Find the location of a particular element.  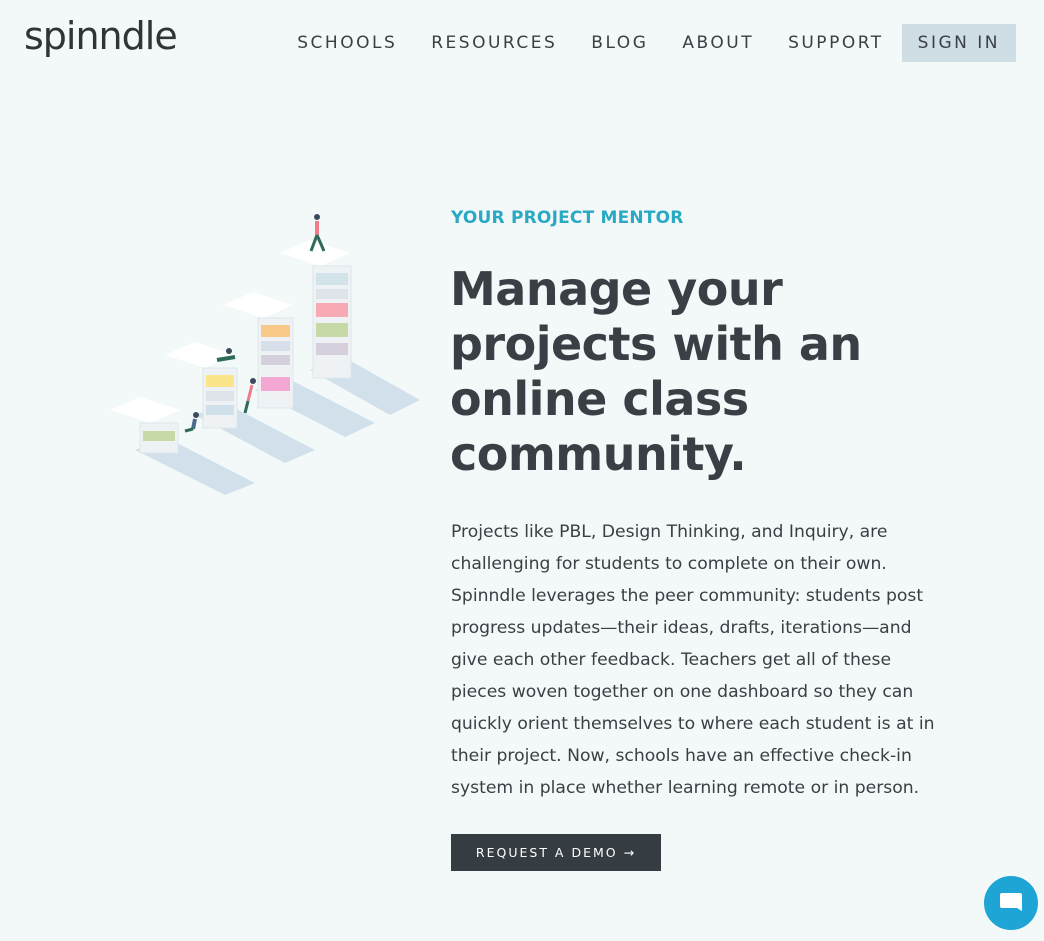

nav-resources: RESOURCES is located at coordinates (494, 43).